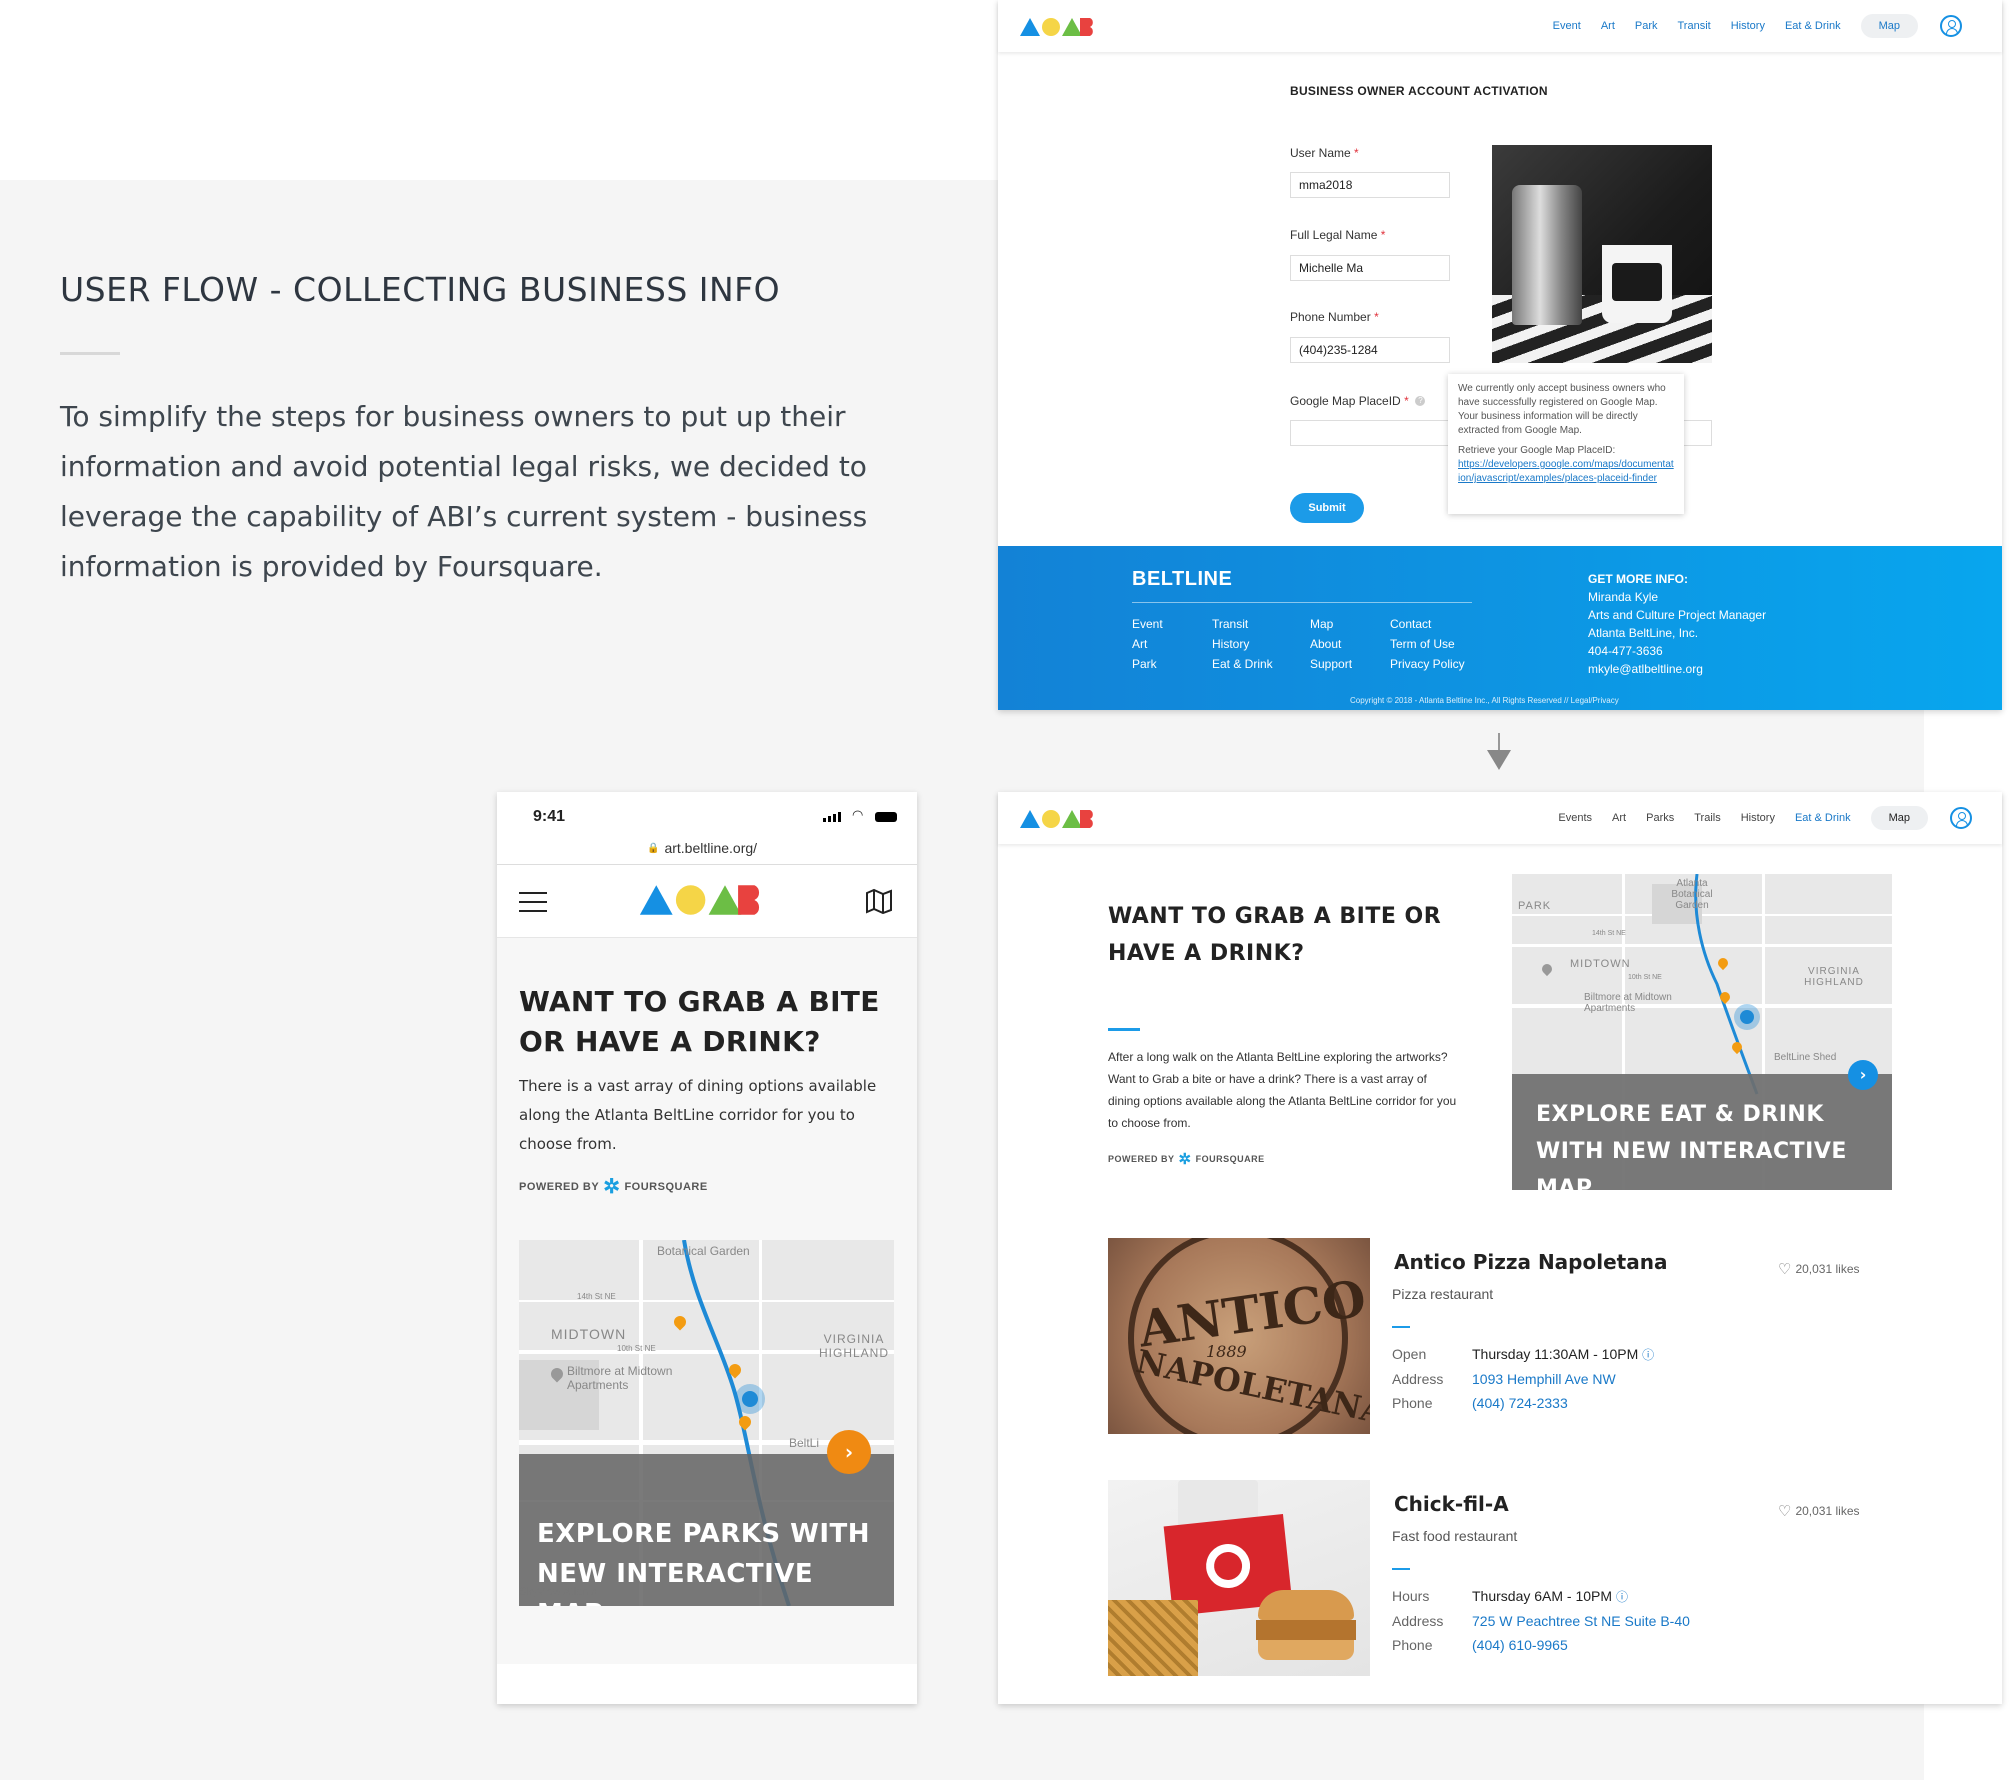 Image resolution: width=2012 pixels, height=1780 pixels. What do you see at coordinates (1242, 624) in the screenshot?
I see `footer-link: Transit` at bounding box center [1242, 624].